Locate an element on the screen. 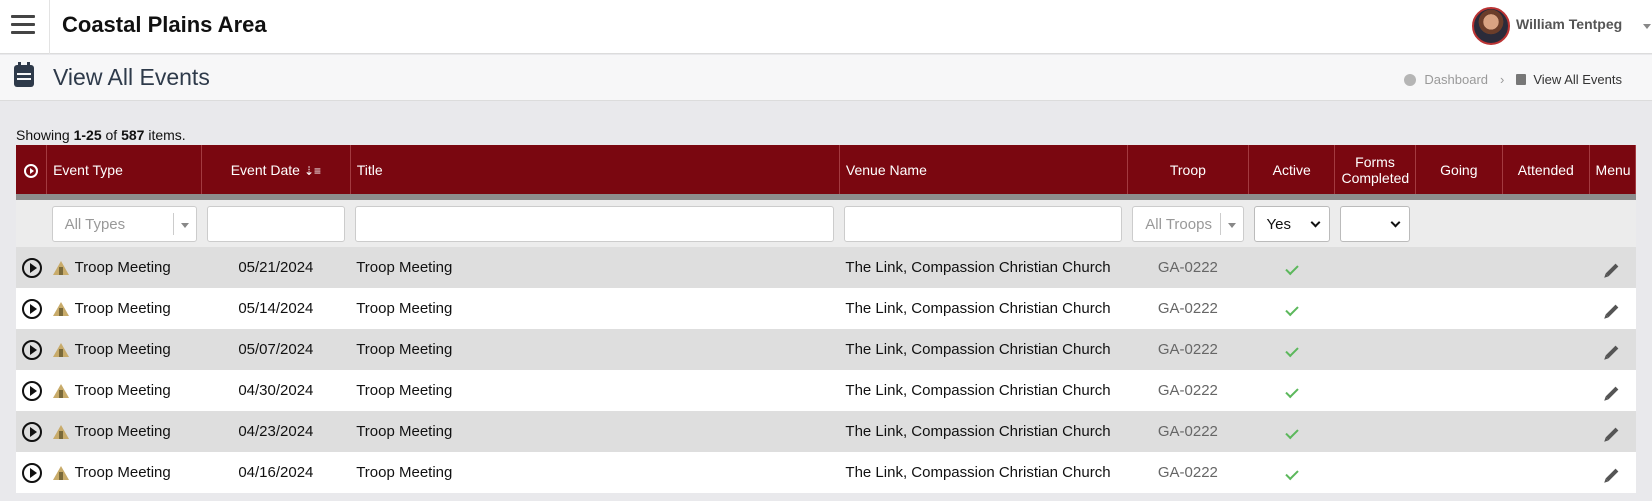  going-cell is located at coordinates (1459, 308).